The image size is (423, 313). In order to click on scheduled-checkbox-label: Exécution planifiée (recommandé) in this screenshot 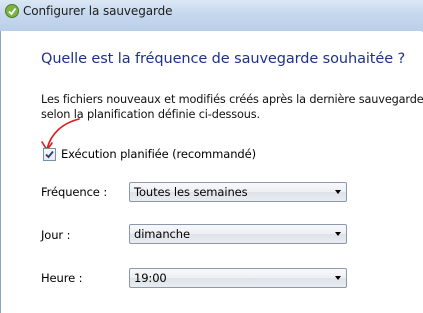, I will do `click(158, 154)`.